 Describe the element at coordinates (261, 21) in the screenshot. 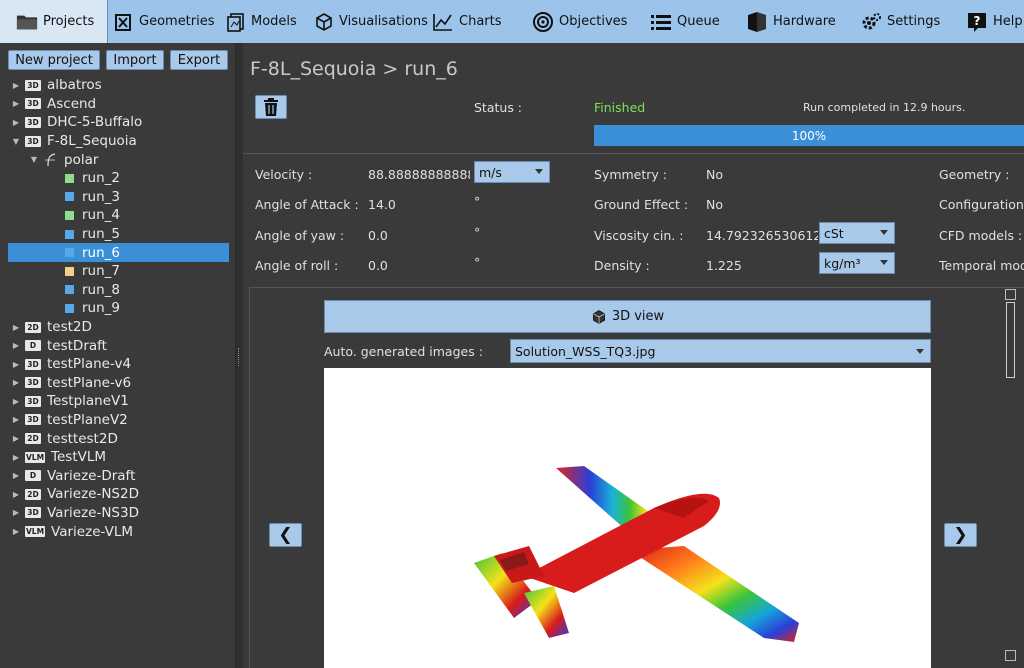

I see `toolbar-models: Models` at that location.